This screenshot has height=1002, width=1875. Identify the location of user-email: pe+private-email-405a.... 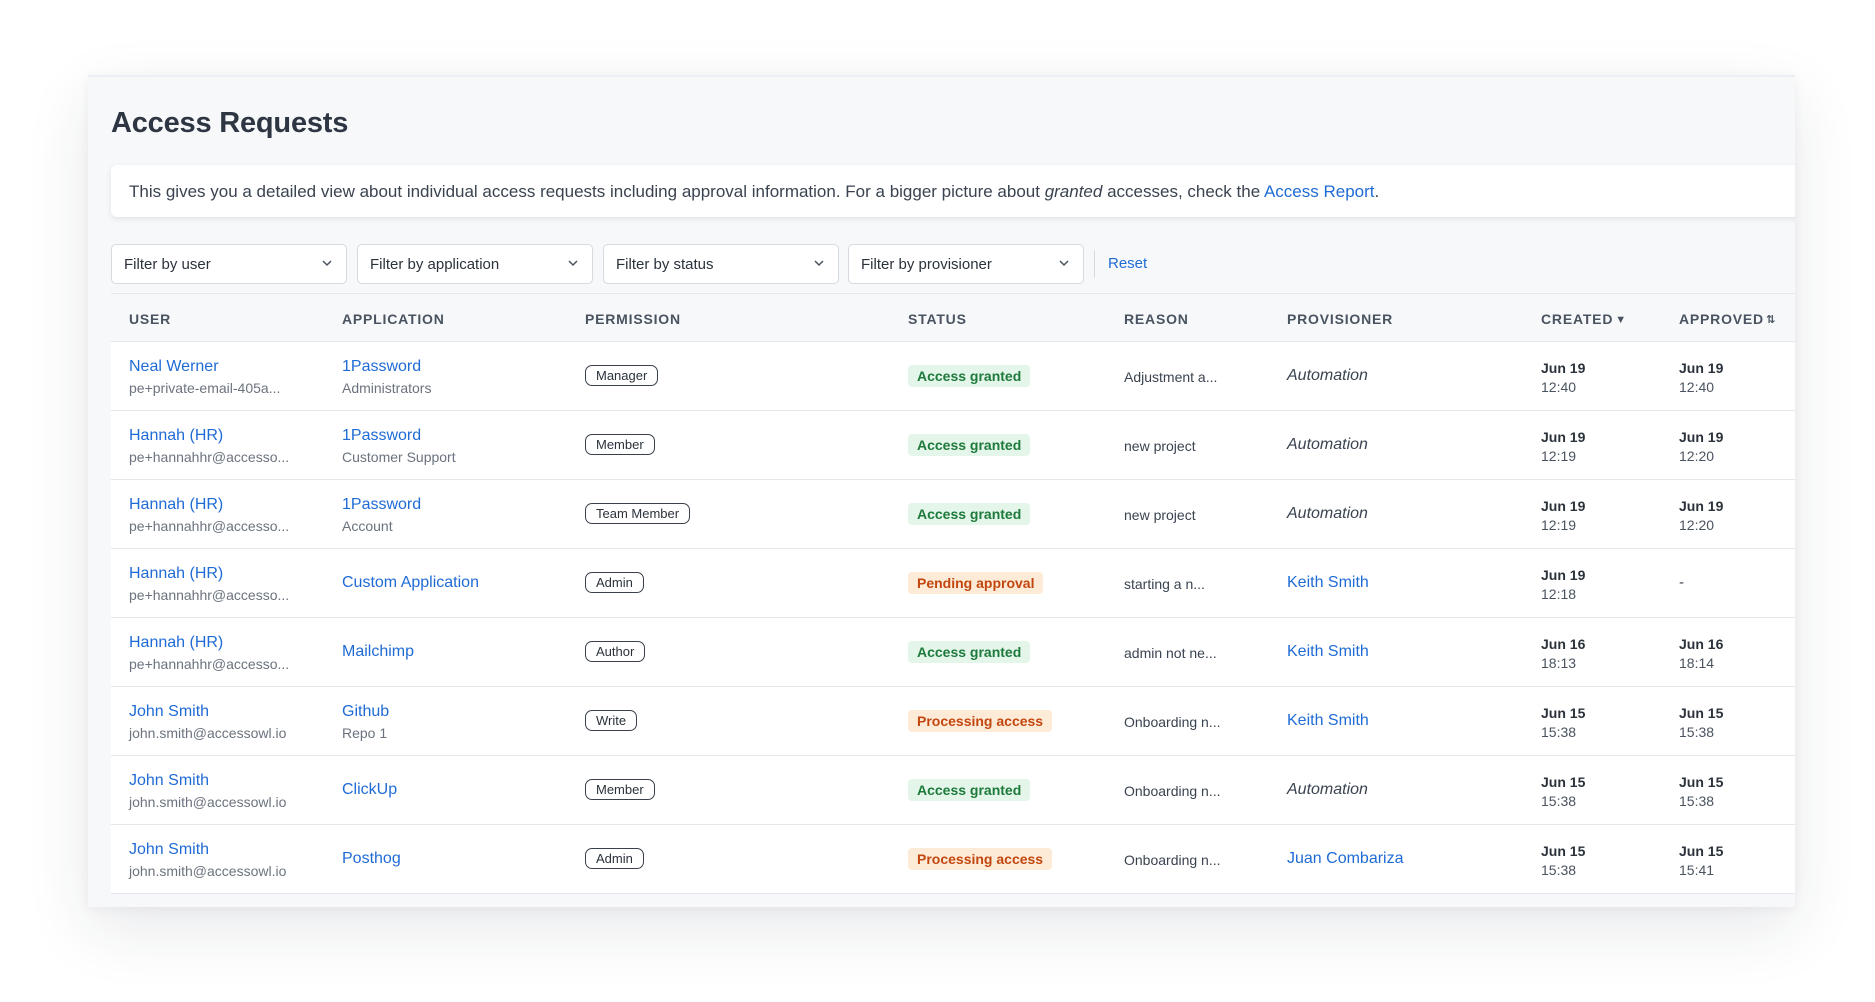
(205, 388).